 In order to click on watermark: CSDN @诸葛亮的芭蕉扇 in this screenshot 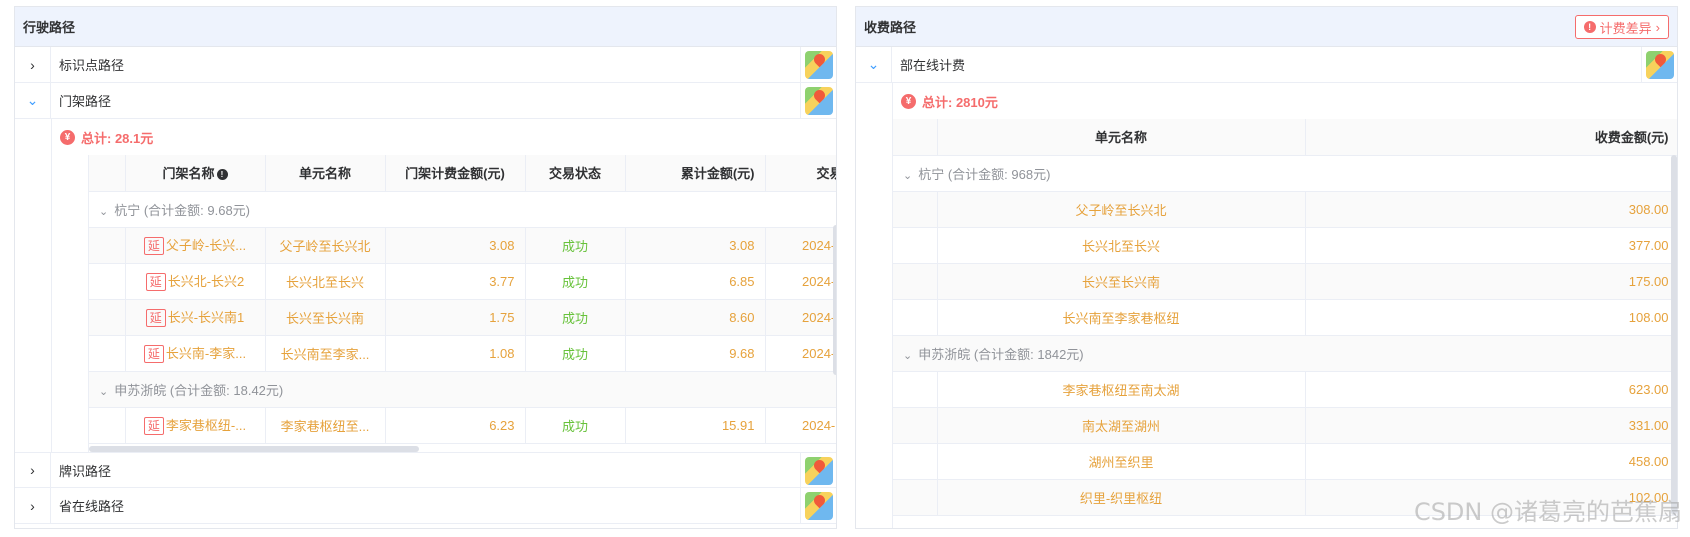, I will do `click(1547, 512)`.